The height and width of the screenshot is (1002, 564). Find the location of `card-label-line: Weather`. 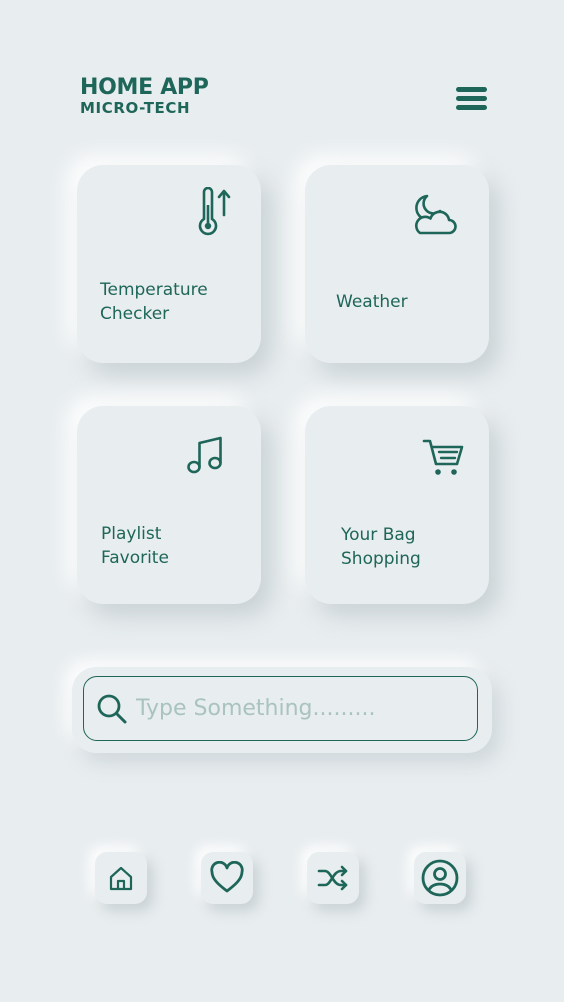

card-label-line: Weather is located at coordinates (372, 302).